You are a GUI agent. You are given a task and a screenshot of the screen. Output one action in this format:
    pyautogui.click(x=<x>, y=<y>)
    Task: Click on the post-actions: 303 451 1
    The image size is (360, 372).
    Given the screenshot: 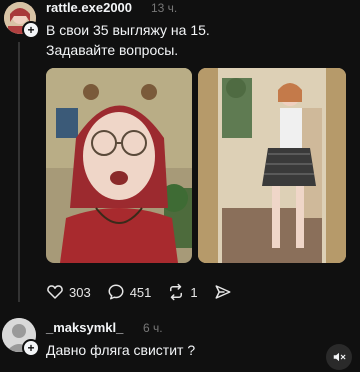 What is the action you would take?
    pyautogui.click(x=149, y=292)
    